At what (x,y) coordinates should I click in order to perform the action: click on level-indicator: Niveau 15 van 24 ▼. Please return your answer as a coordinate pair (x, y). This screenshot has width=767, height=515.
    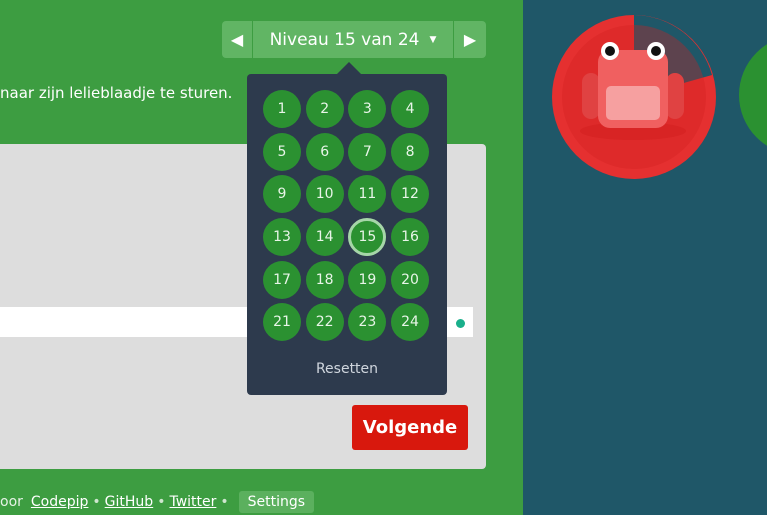
    Looking at the image, I should click on (353, 39).